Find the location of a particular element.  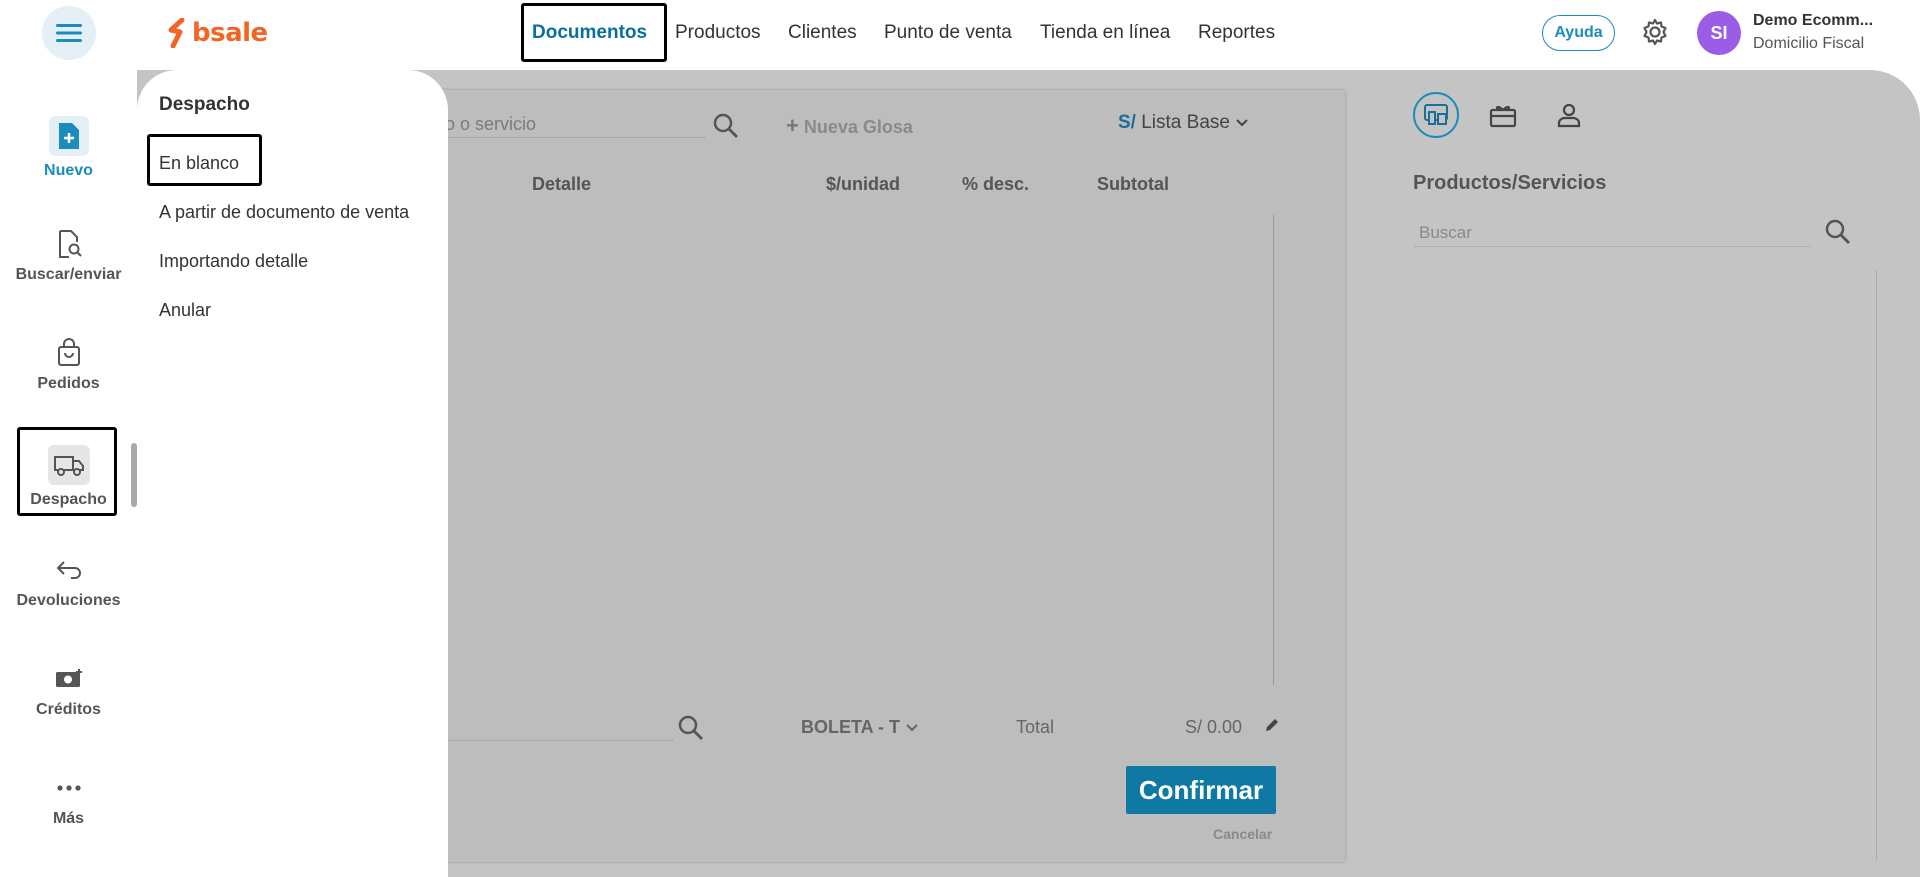

devices-icon is located at coordinates (1436, 114).